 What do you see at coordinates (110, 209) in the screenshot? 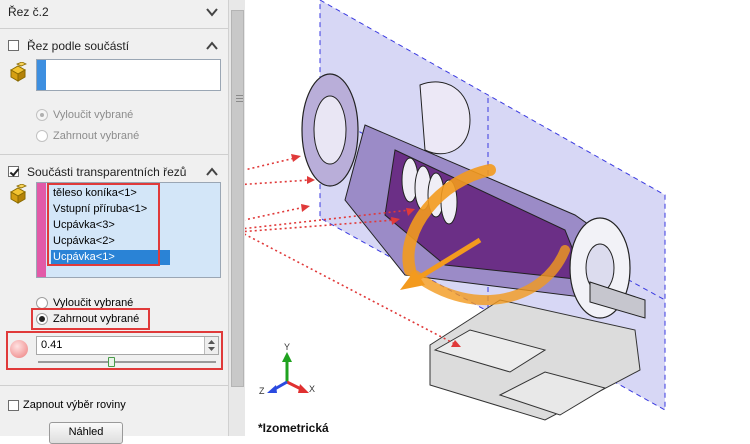
I see `list-item: Vstupní příruba<1>` at bounding box center [110, 209].